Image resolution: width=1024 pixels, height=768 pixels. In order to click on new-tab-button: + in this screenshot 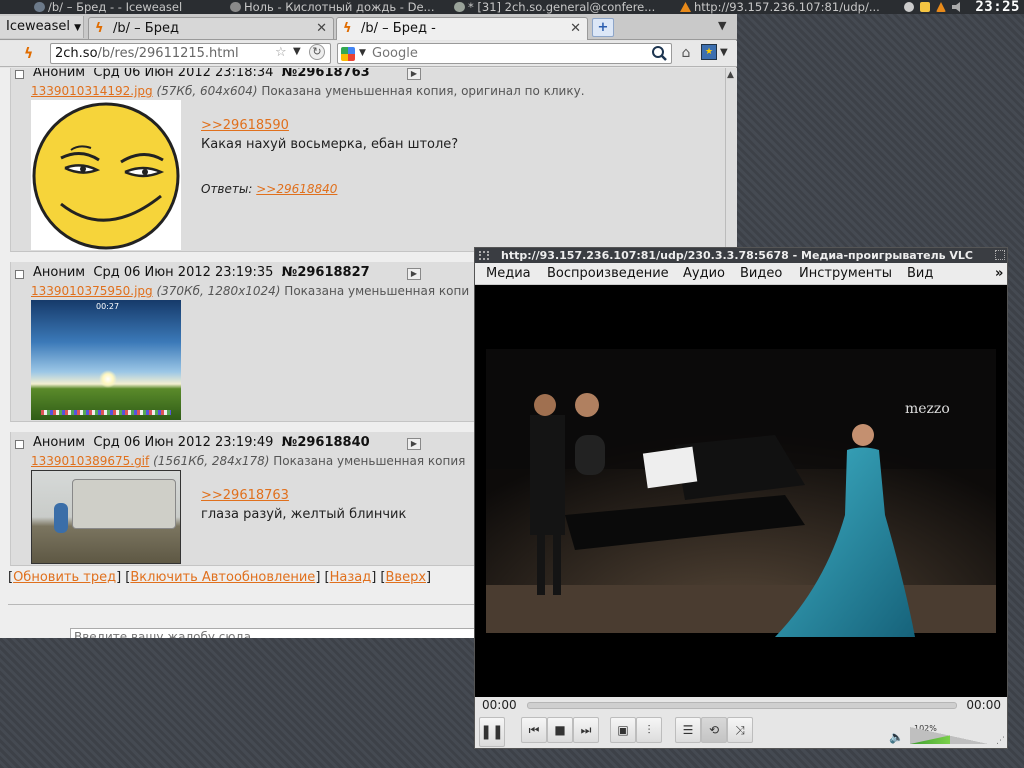, I will do `click(603, 27)`.